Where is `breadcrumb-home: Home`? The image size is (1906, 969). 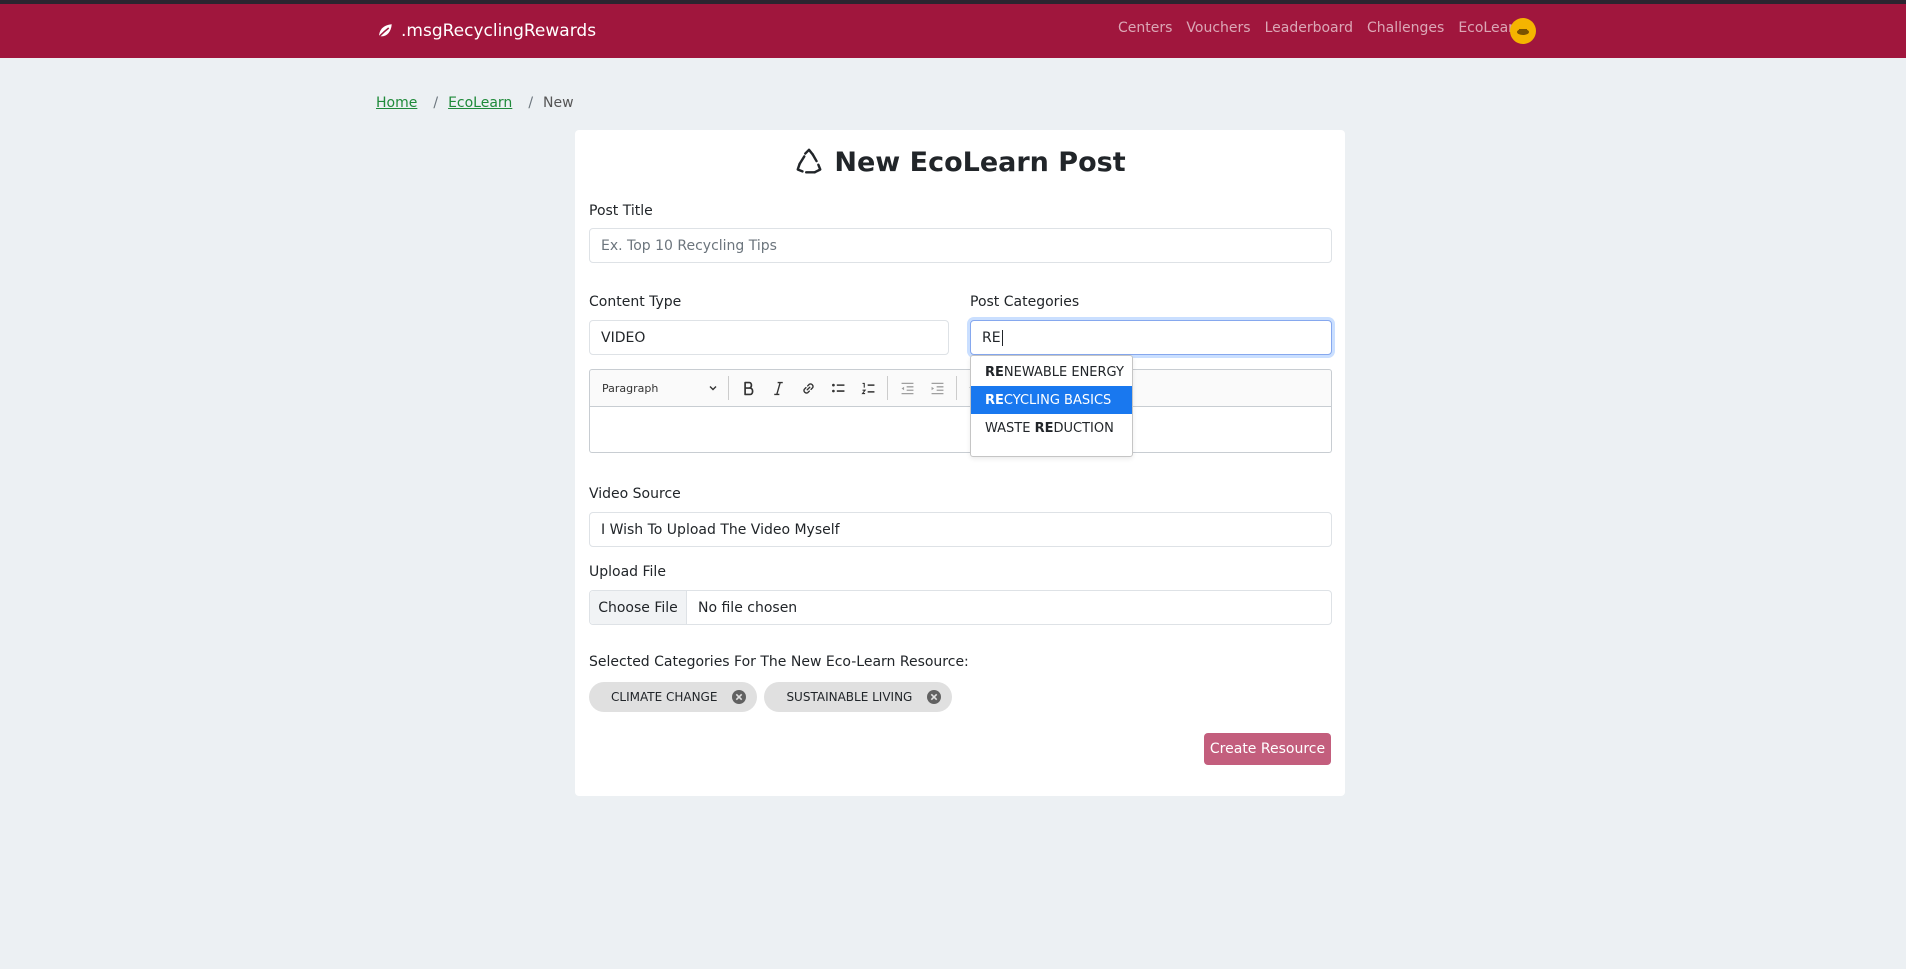 breadcrumb-home: Home is located at coordinates (396, 103).